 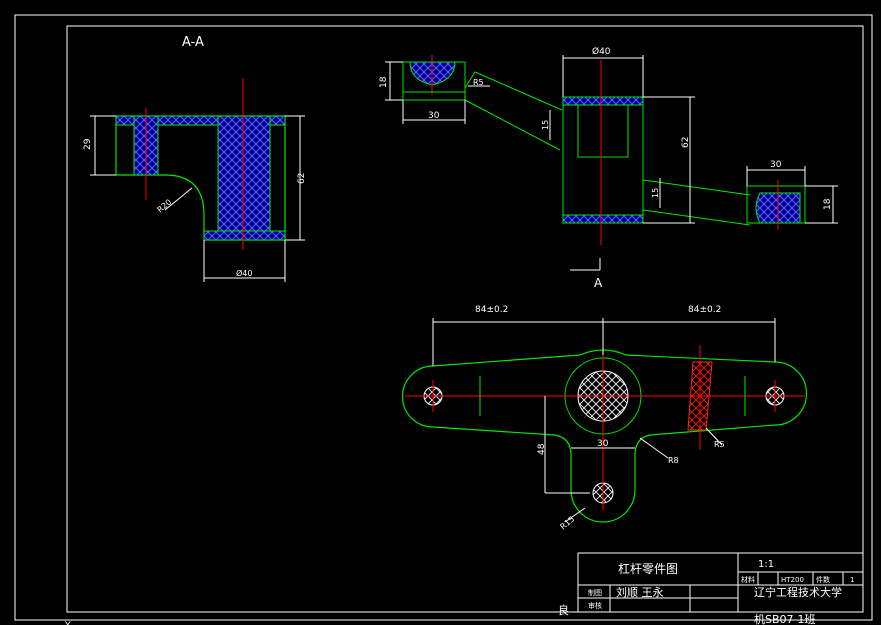 What do you see at coordinates (542, 449) in the screenshot?
I see `dim-text: 48` at bounding box center [542, 449].